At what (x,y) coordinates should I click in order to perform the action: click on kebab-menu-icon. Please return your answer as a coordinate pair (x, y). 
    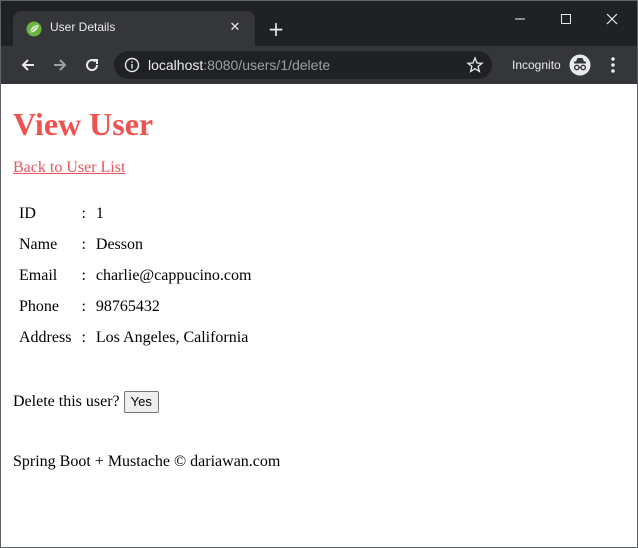
    Looking at the image, I should click on (613, 65).